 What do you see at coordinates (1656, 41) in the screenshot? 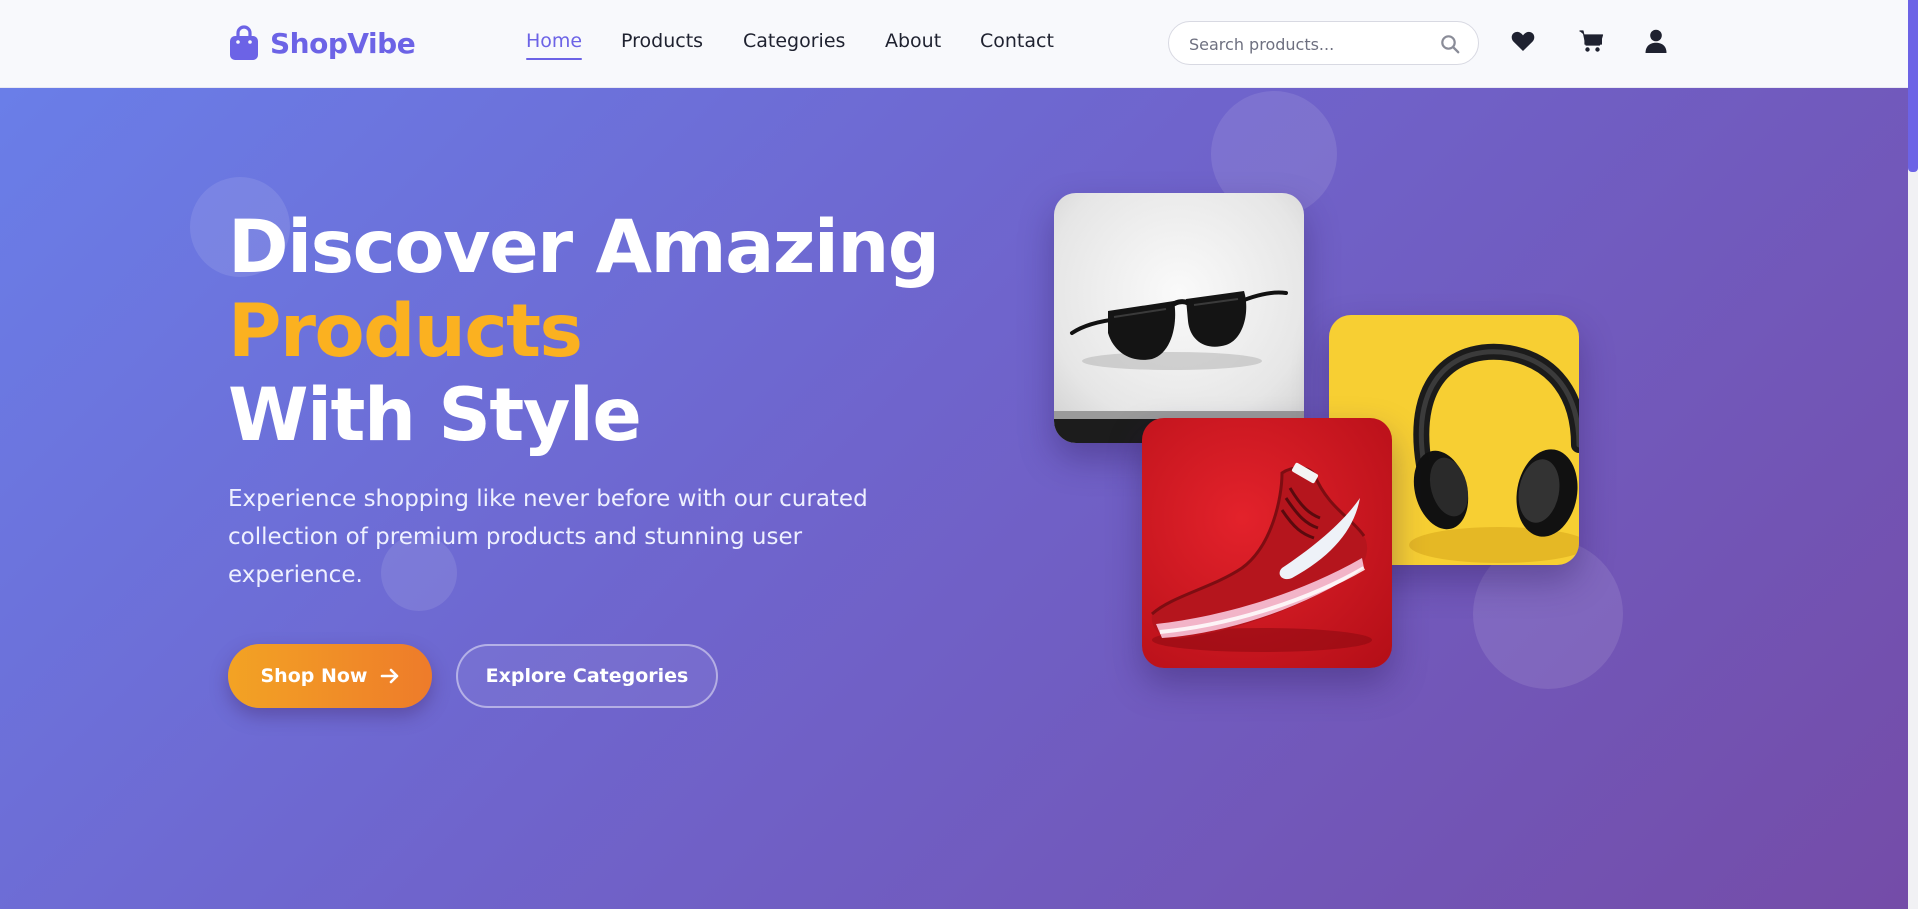
I see `user-icon` at bounding box center [1656, 41].